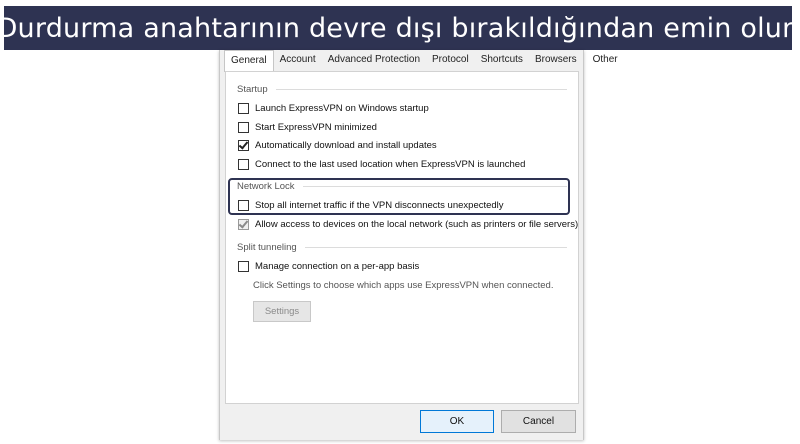  Describe the element at coordinates (267, 247) in the screenshot. I see `split-tunneling-title-text: Split tunneling` at that location.